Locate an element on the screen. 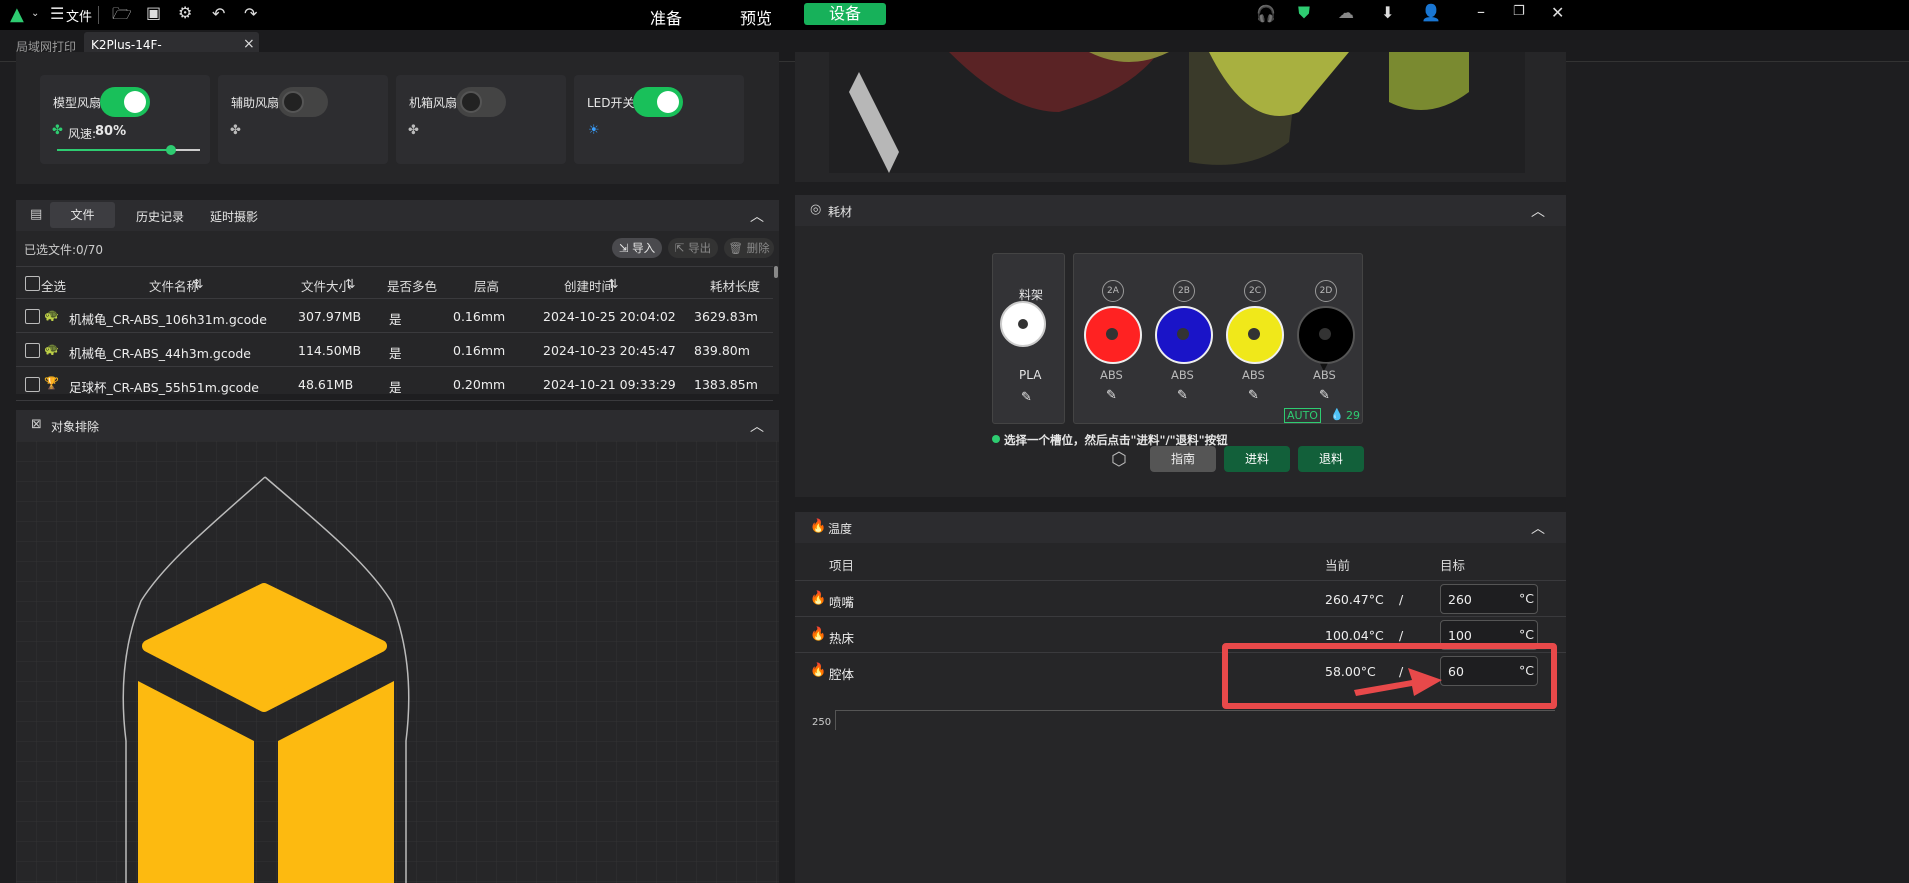 This screenshot has height=883, width=1909. chassis-fan-toggle is located at coordinates (481, 102).